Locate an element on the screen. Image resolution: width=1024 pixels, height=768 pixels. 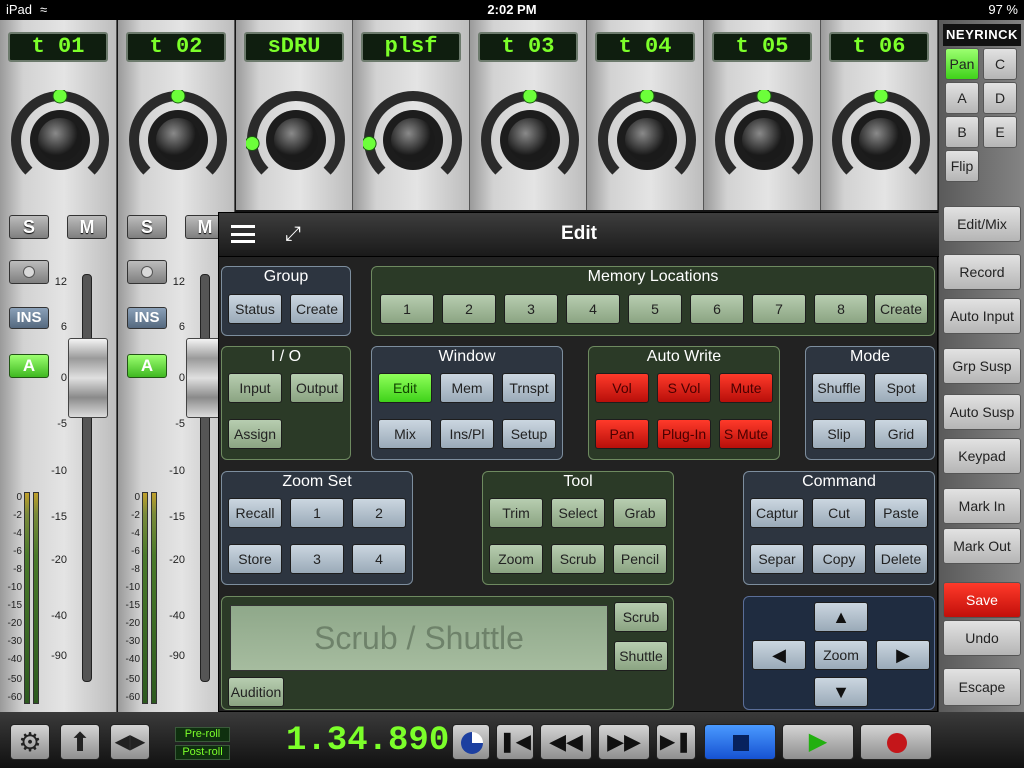
channel-name: sDRU is located at coordinates (294, 47).